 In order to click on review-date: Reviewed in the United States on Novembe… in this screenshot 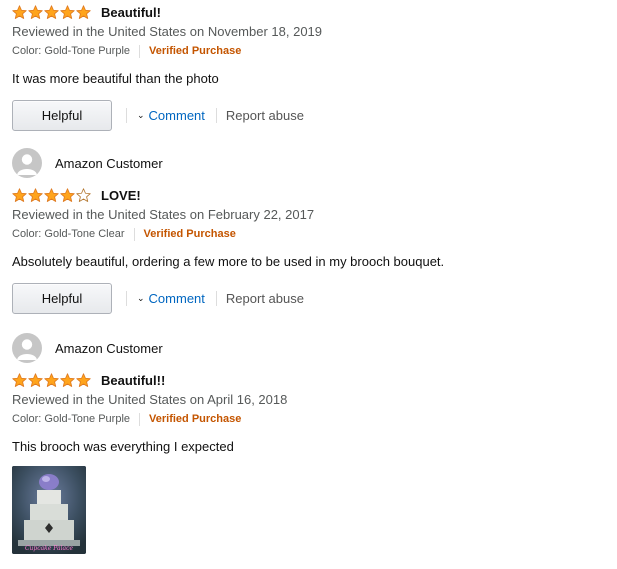, I will do `click(167, 31)`.